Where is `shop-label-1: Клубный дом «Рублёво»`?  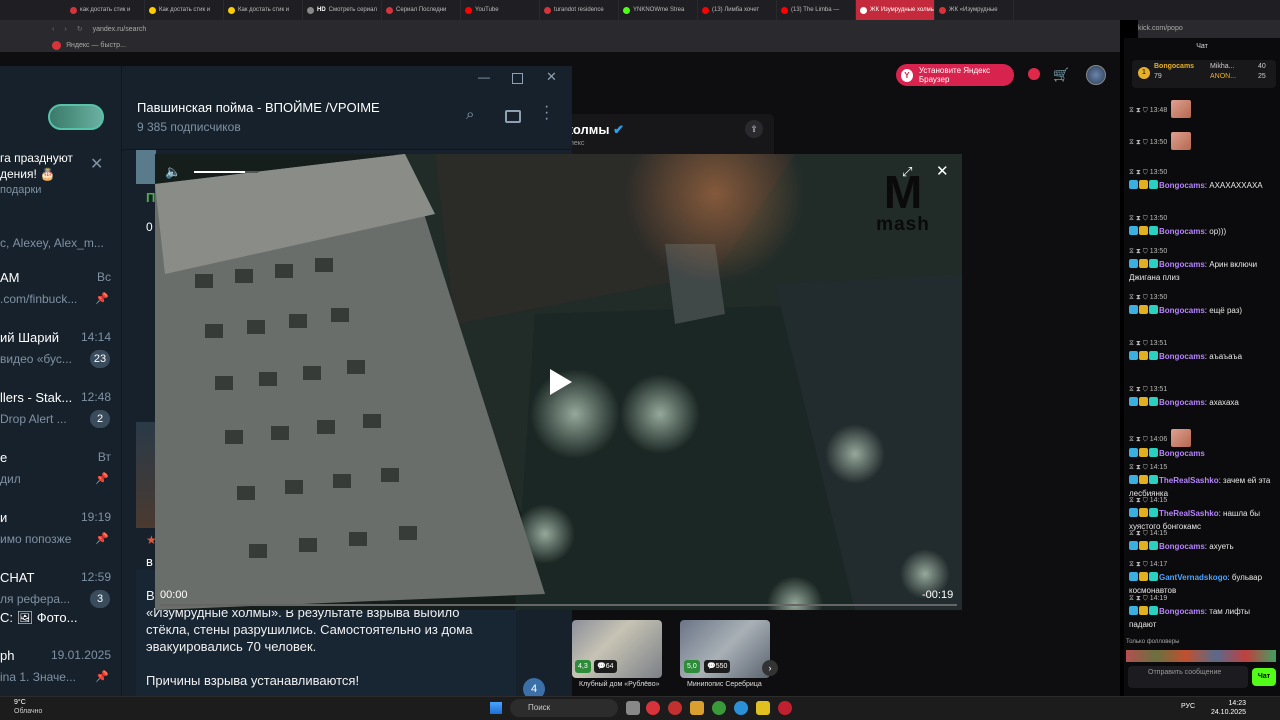
shop-label-1: Клубный дом «Рублёво» is located at coordinates (619, 684).